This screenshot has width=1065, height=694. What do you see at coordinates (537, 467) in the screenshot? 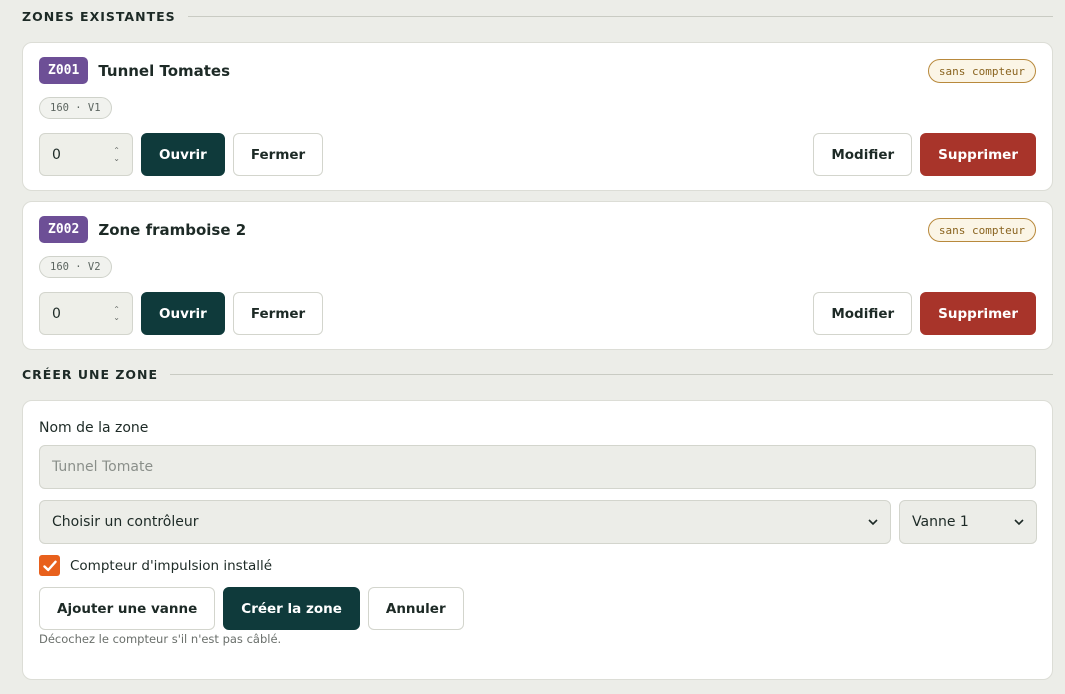
I see `zone-name-input: Tunnel Tomate` at bounding box center [537, 467].